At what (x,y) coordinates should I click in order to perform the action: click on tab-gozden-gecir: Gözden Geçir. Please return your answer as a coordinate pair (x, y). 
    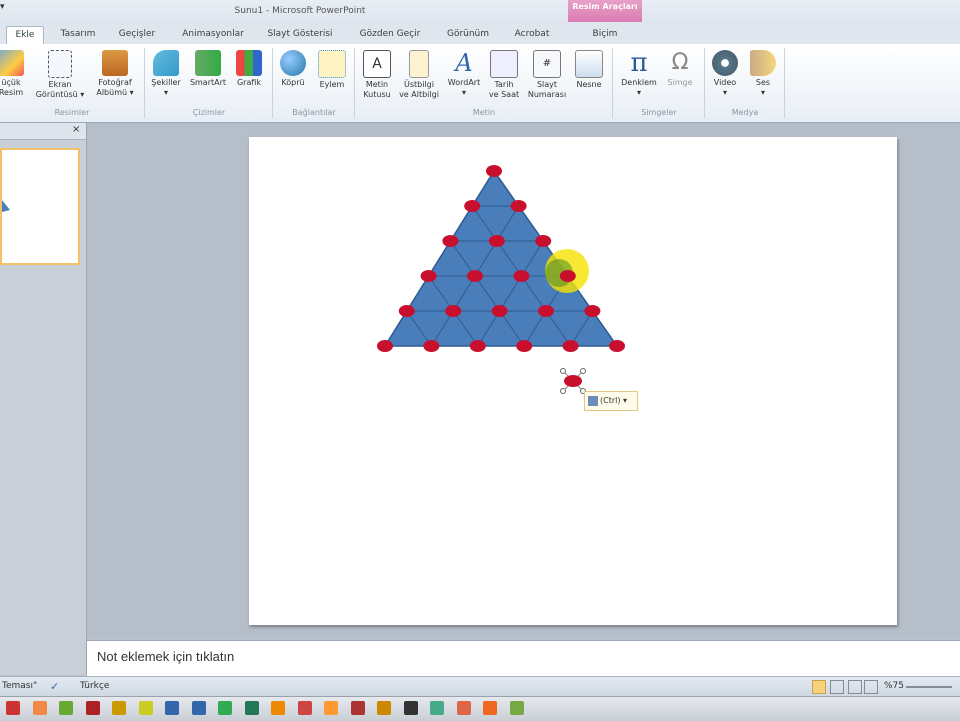
    Looking at the image, I should click on (390, 35).